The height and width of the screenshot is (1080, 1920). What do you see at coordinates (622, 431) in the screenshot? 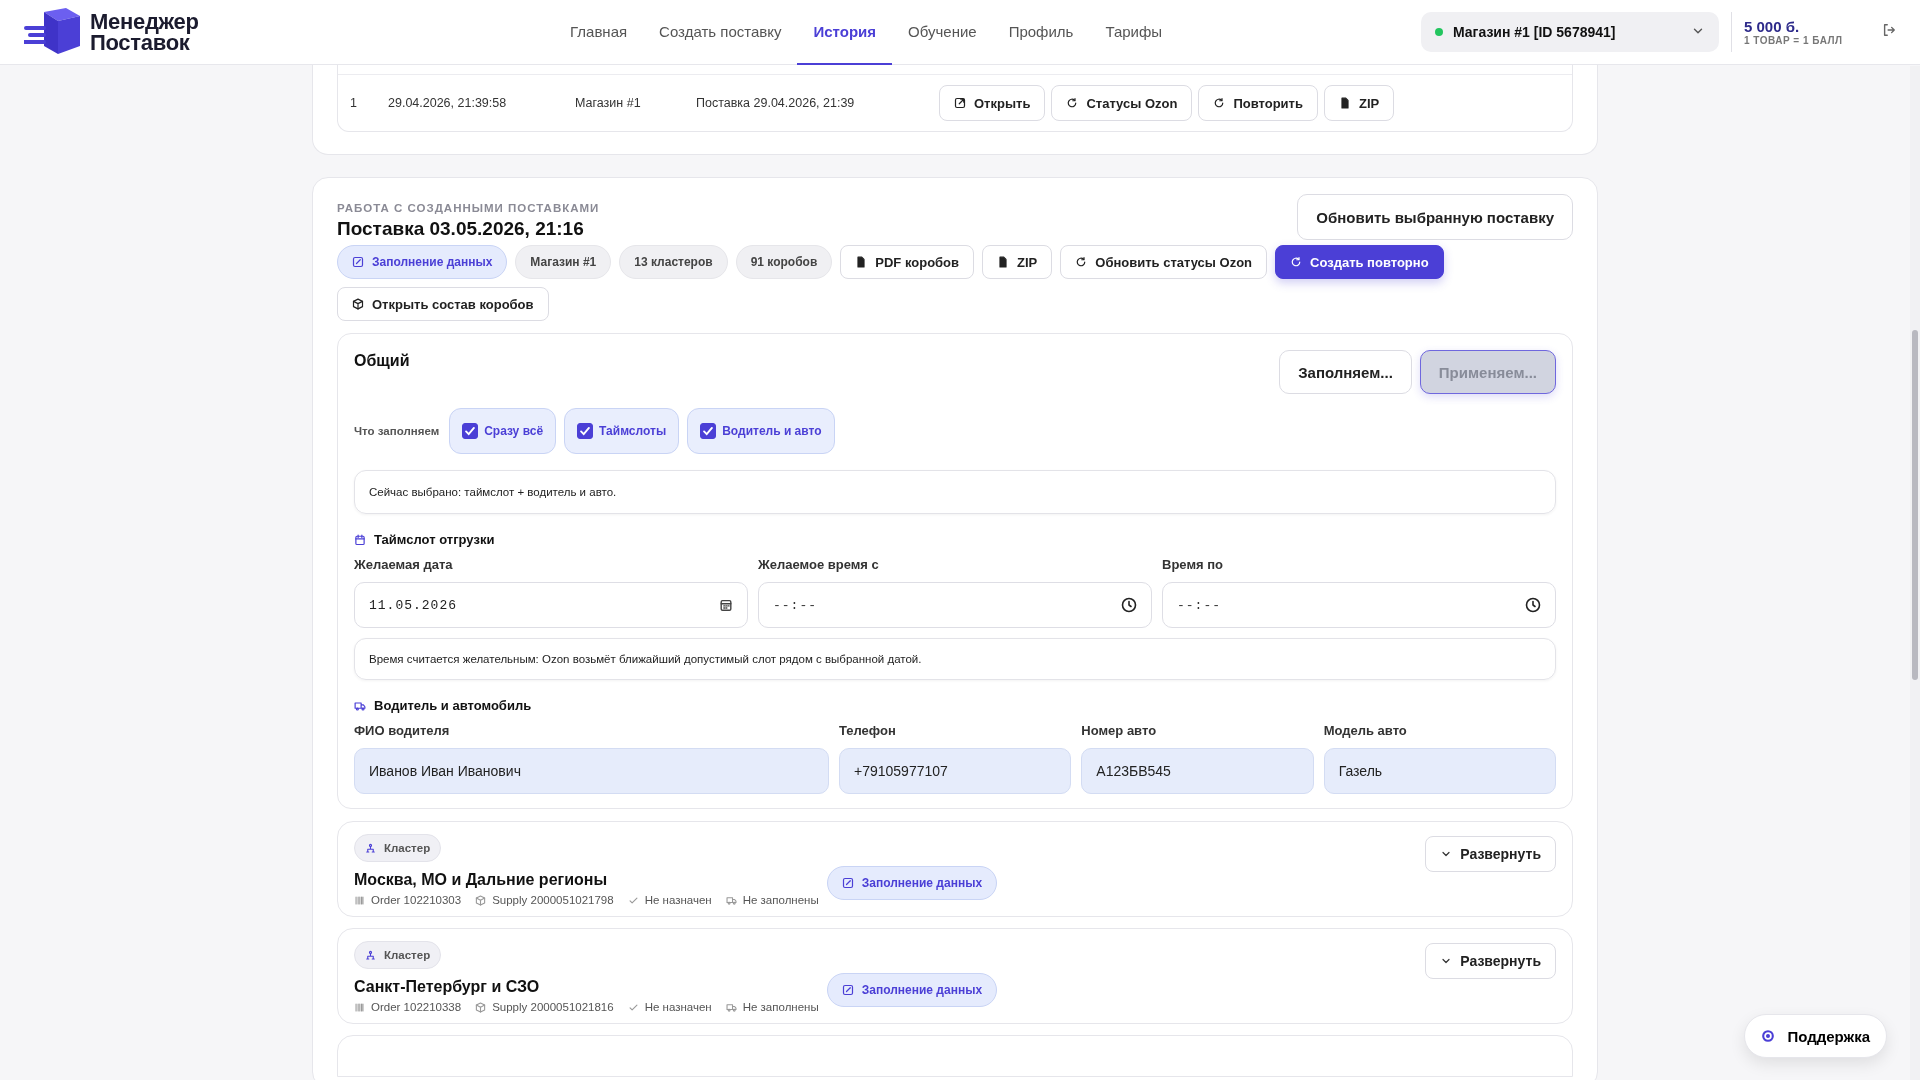
I see `option-chip: Таймслоты` at bounding box center [622, 431].